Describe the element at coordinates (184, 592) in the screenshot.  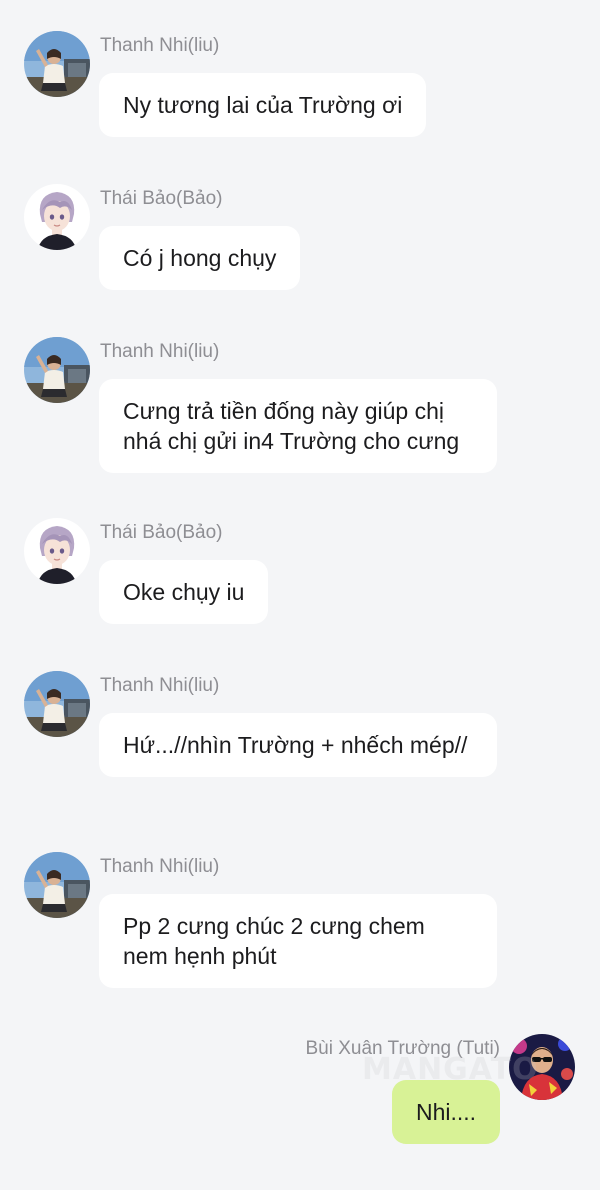
I see `message-bubble: Oke chụy iu` at that location.